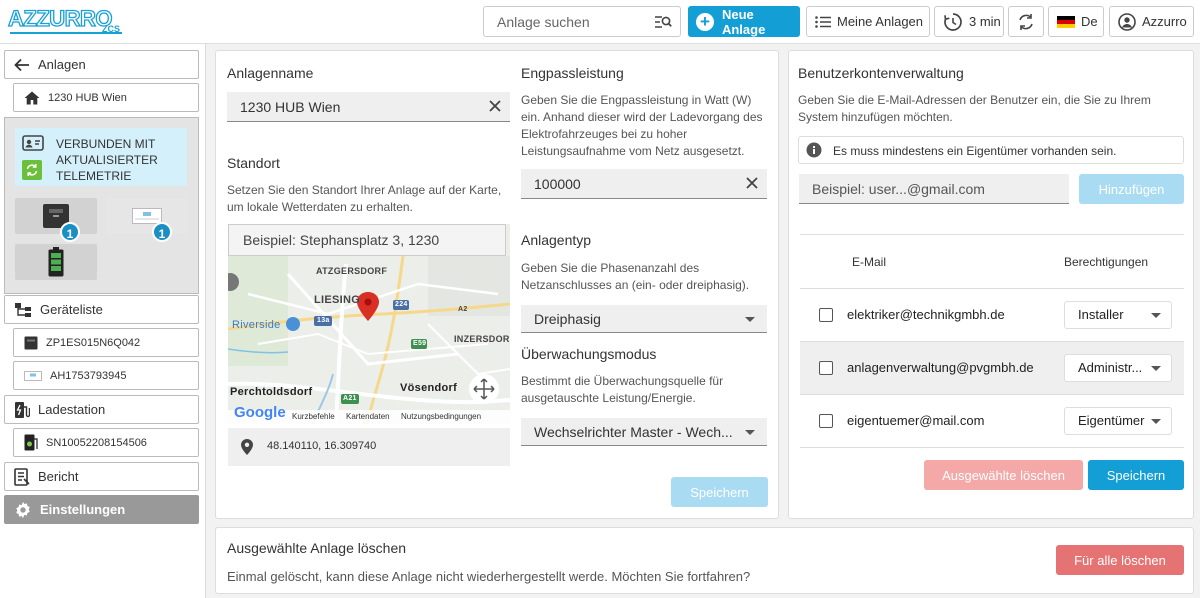 This screenshot has height=598, width=1200. What do you see at coordinates (367, 240) in the screenshot?
I see `map-address-search: Beispiel: Stephansplatz 3, 1230` at bounding box center [367, 240].